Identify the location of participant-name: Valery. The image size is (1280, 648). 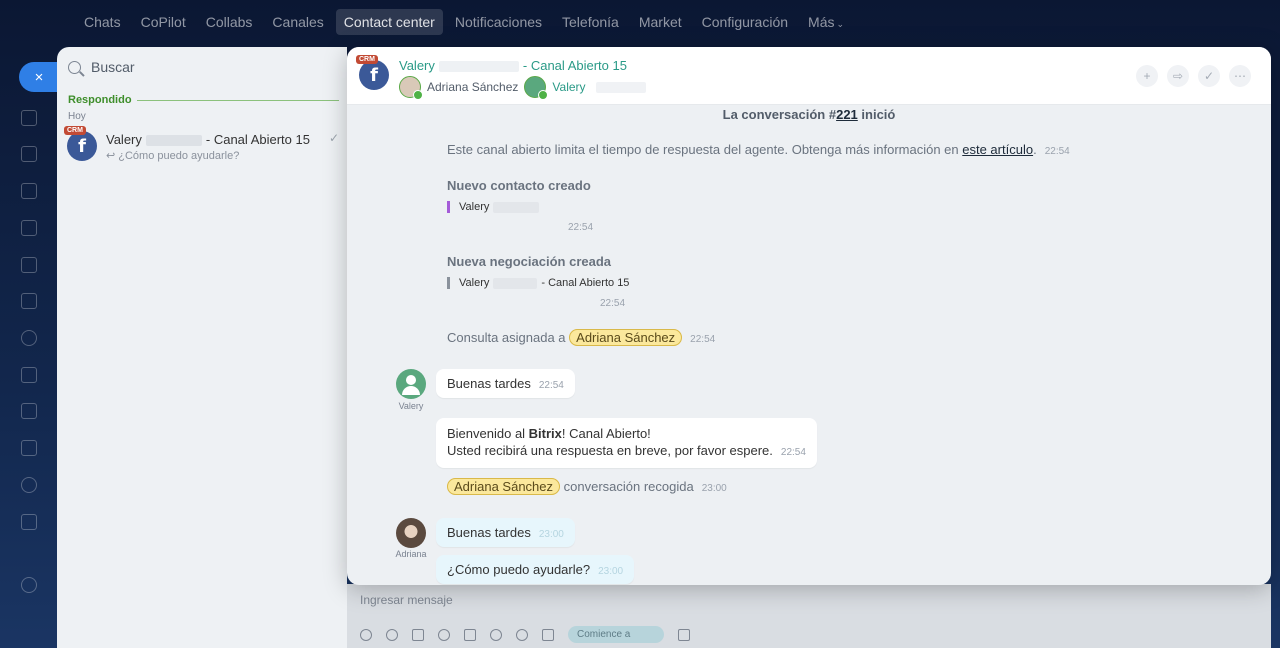
(568, 87).